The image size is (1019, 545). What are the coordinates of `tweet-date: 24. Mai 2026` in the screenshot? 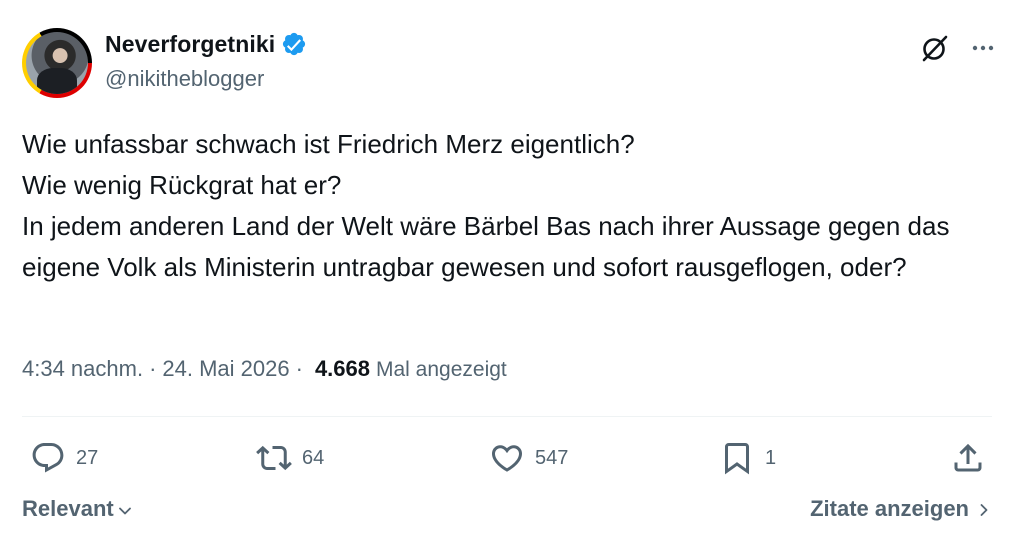 It's located at (225, 369).